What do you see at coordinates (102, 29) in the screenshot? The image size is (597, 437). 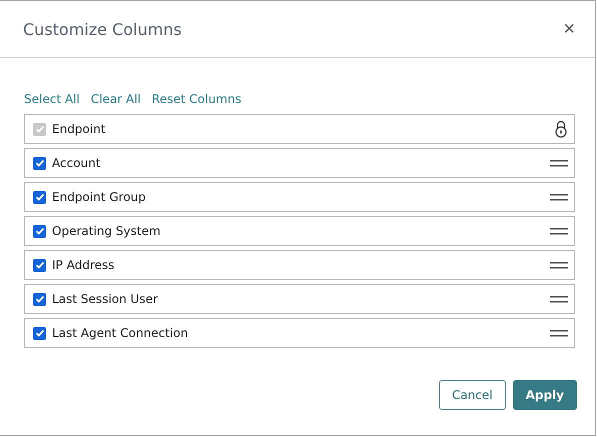 I see `dialog-title: Customize Columns` at bounding box center [102, 29].